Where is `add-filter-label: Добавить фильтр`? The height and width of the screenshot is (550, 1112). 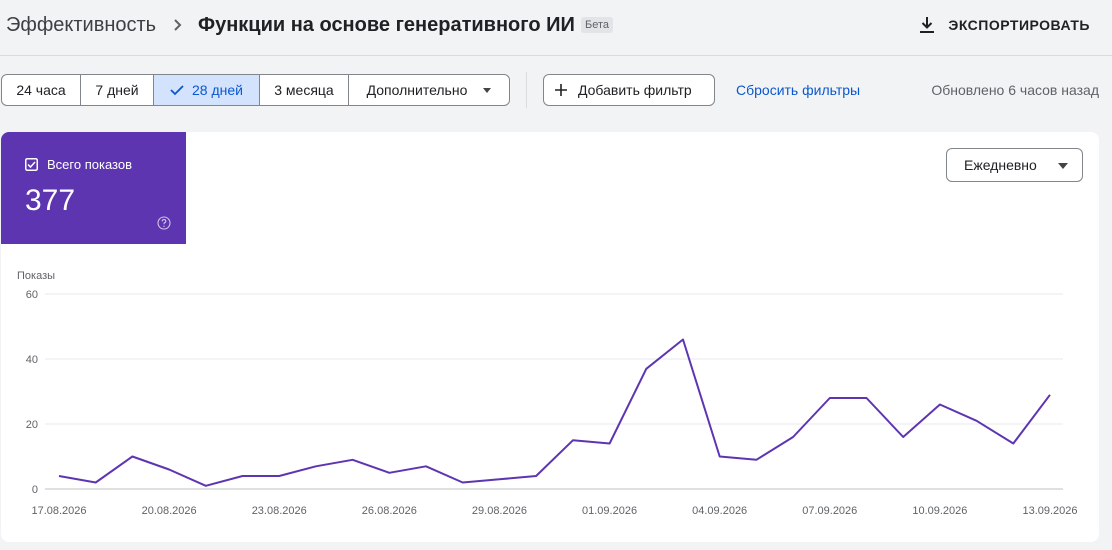
add-filter-label: Добавить фильтр is located at coordinates (635, 90).